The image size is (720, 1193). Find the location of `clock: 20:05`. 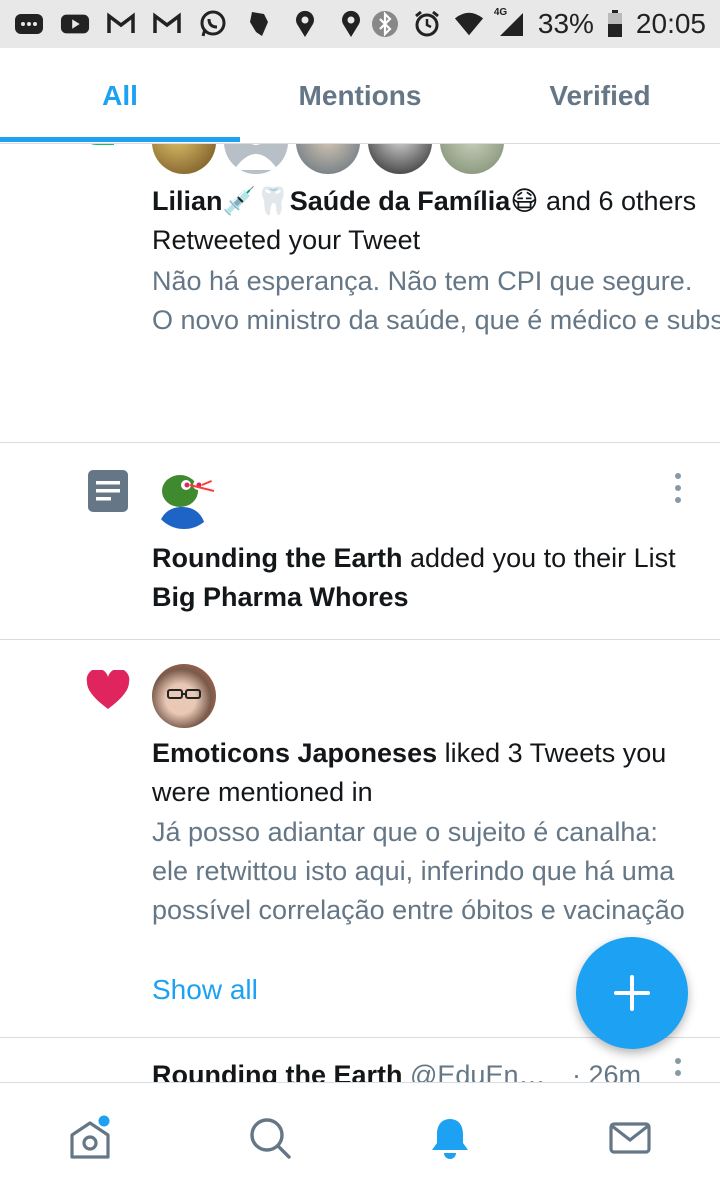

clock: 20:05 is located at coordinates (670, 23).